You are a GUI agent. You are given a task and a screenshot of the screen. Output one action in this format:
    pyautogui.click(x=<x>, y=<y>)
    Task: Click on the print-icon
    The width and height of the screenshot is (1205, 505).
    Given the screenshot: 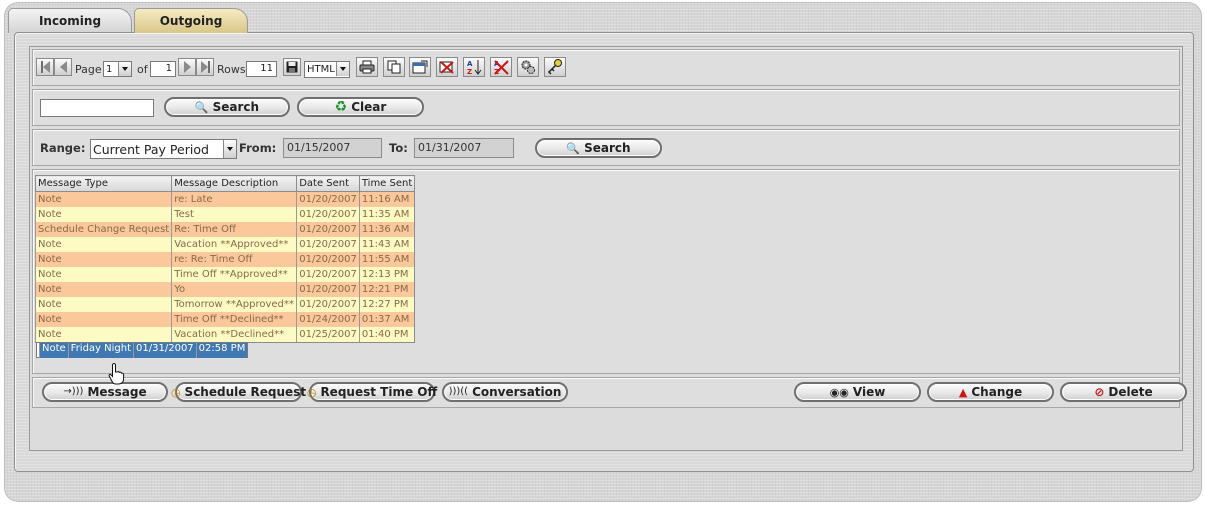 What is the action you would take?
    pyautogui.click(x=367, y=67)
    